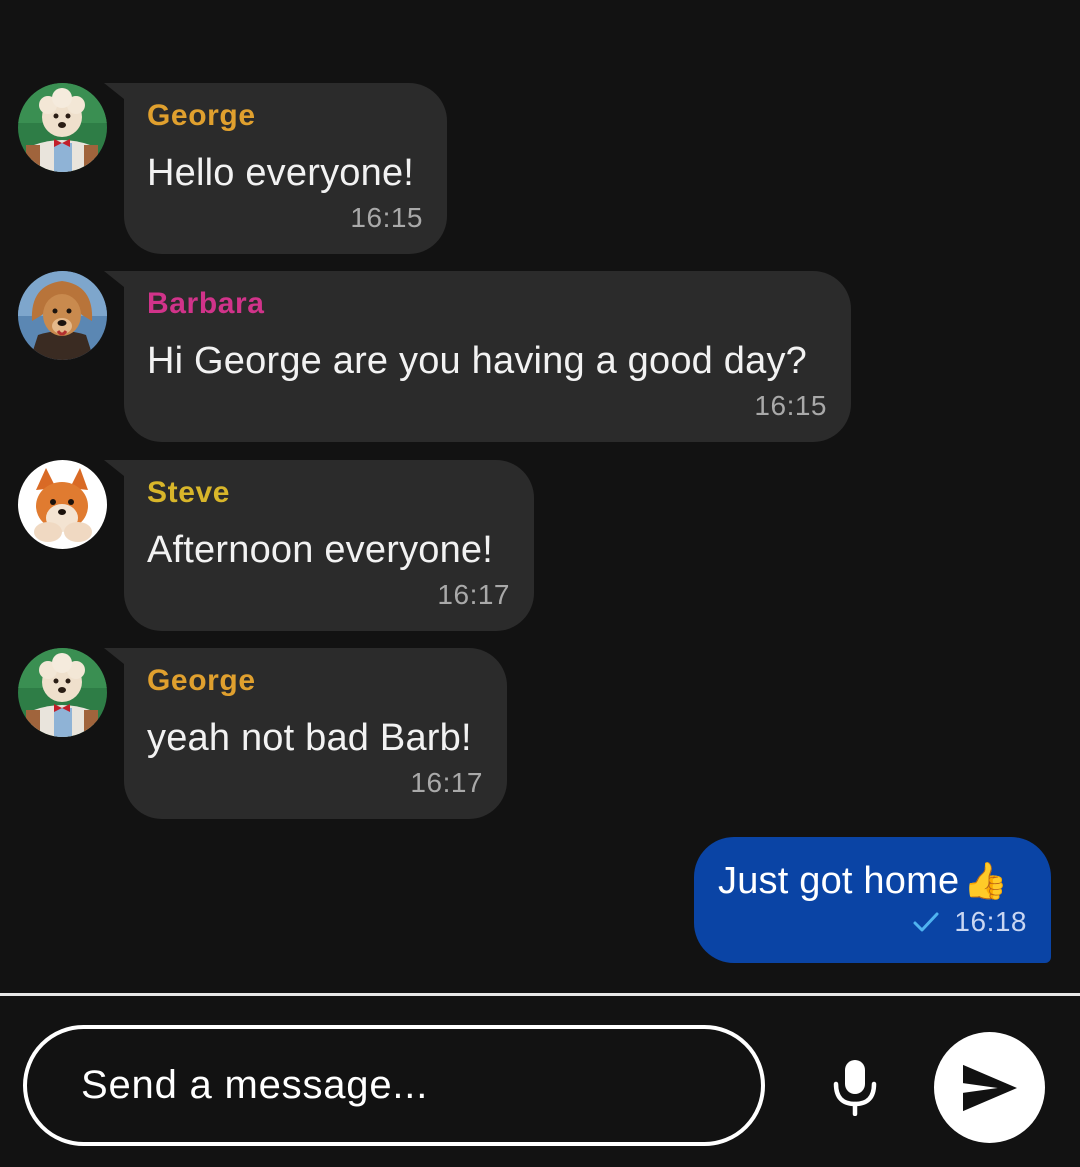 The height and width of the screenshot is (1167, 1080). What do you see at coordinates (309, 738) in the screenshot?
I see `message-text: yeah not bad Barb!` at bounding box center [309, 738].